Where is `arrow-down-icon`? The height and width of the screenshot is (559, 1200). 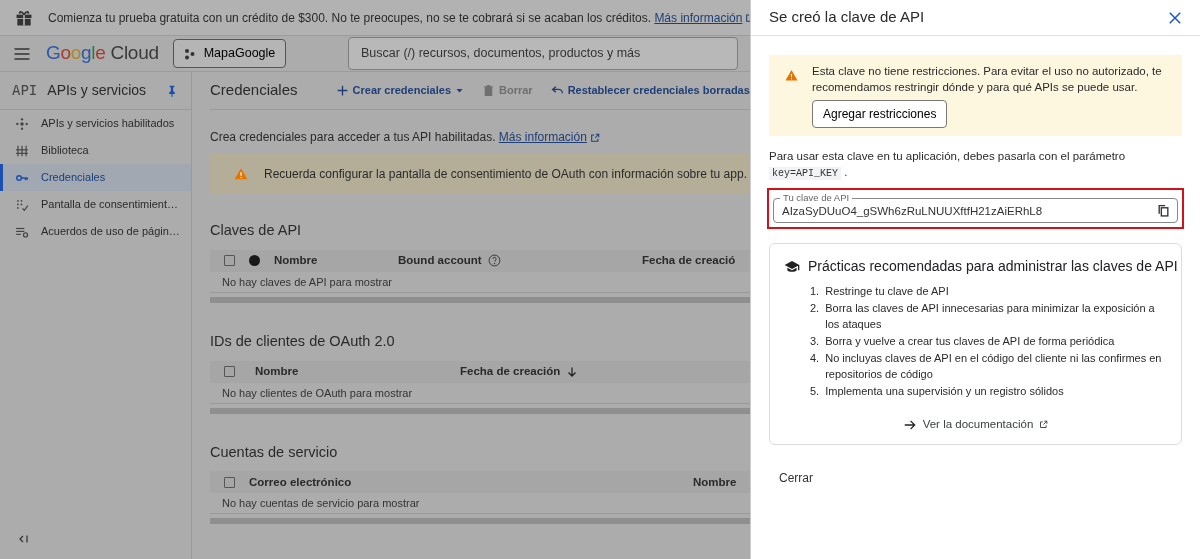 arrow-down-icon is located at coordinates (572, 371).